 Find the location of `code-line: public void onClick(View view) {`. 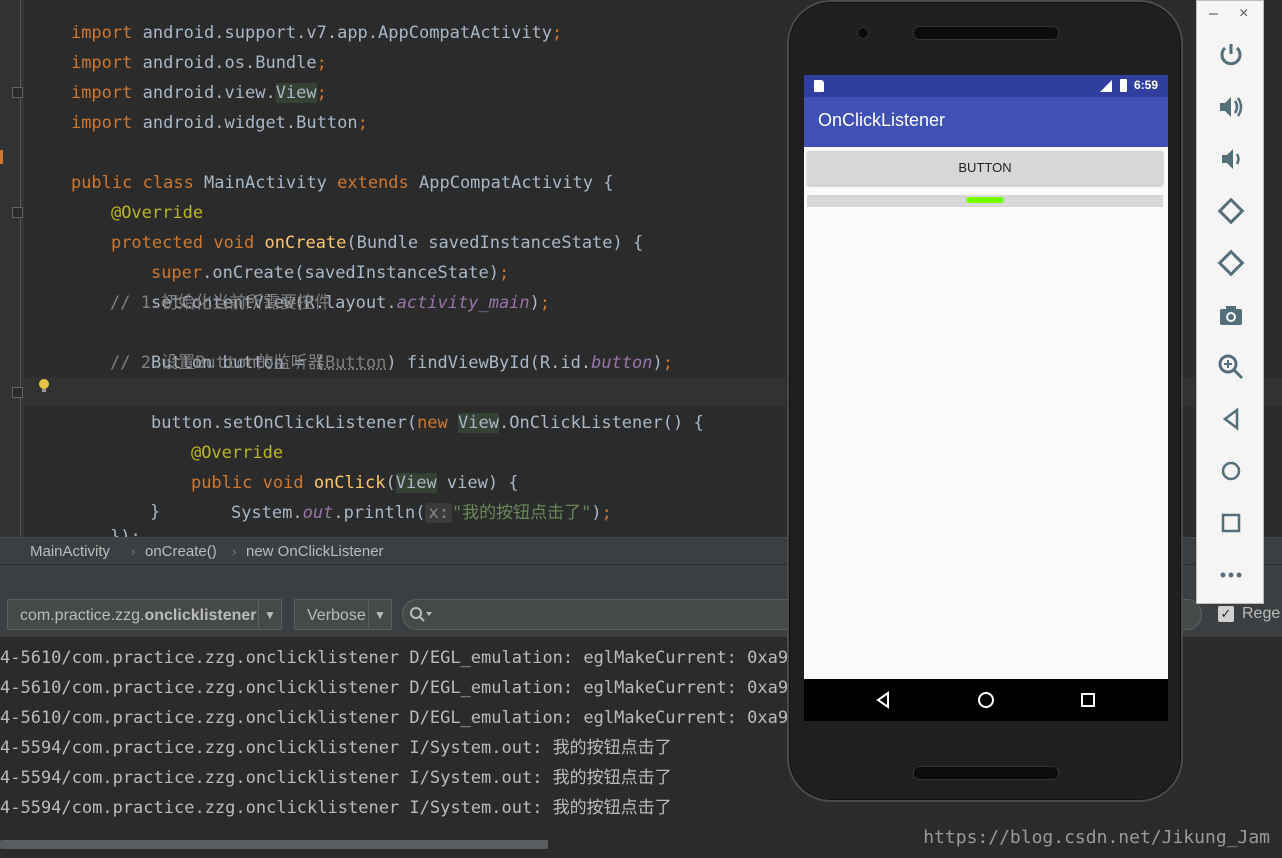

code-line: public void onClick(View view) { is located at coordinates (354, 483).